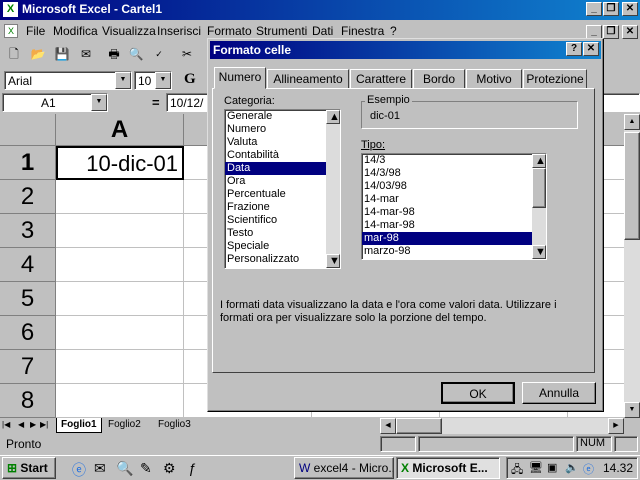 The width and height of the screenshot is (640, 480). Describe the element at coordinates (28, 367) in the screenshot. I see `row-header-7: 7` at that location.